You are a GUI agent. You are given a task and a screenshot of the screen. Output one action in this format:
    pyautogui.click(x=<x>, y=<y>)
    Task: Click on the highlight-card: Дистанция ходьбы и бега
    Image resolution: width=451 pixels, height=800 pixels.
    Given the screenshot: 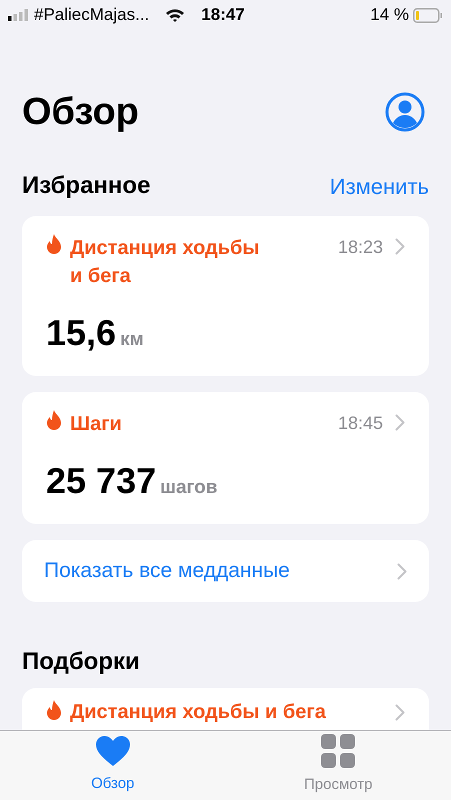 What is the action you would take?
    pyautogui.click(x=225, y=709)
    